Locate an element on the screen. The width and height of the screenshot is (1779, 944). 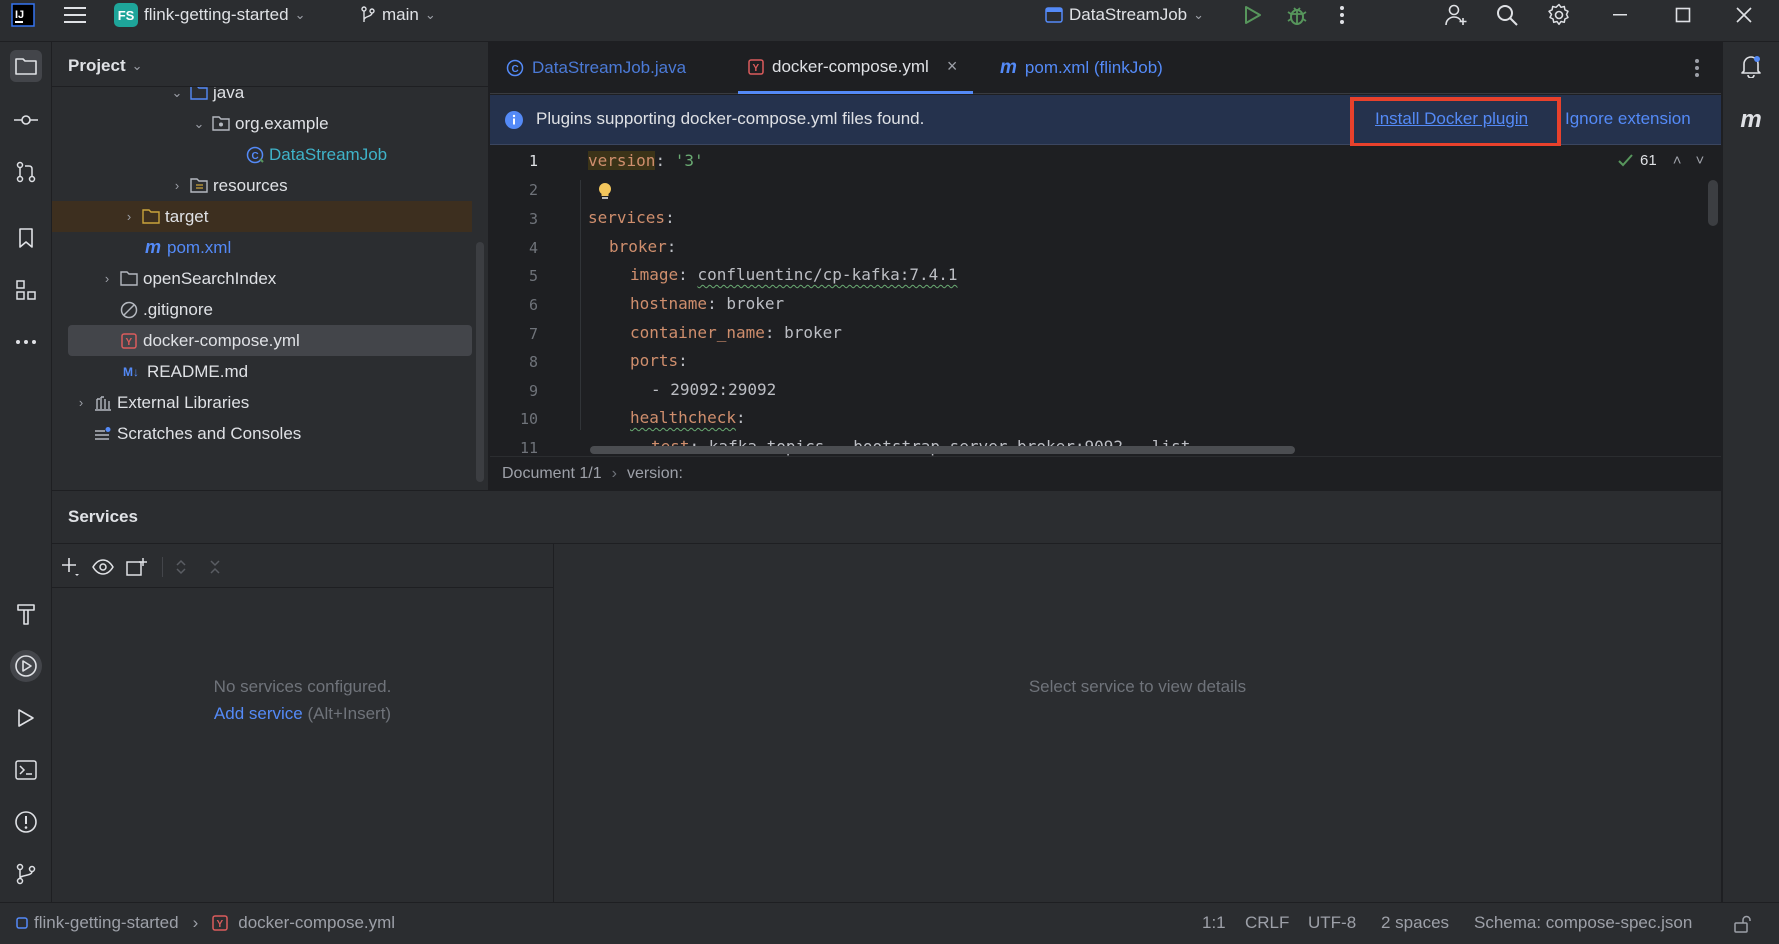
tab-options-icon is located at coordinates (1697, 68).